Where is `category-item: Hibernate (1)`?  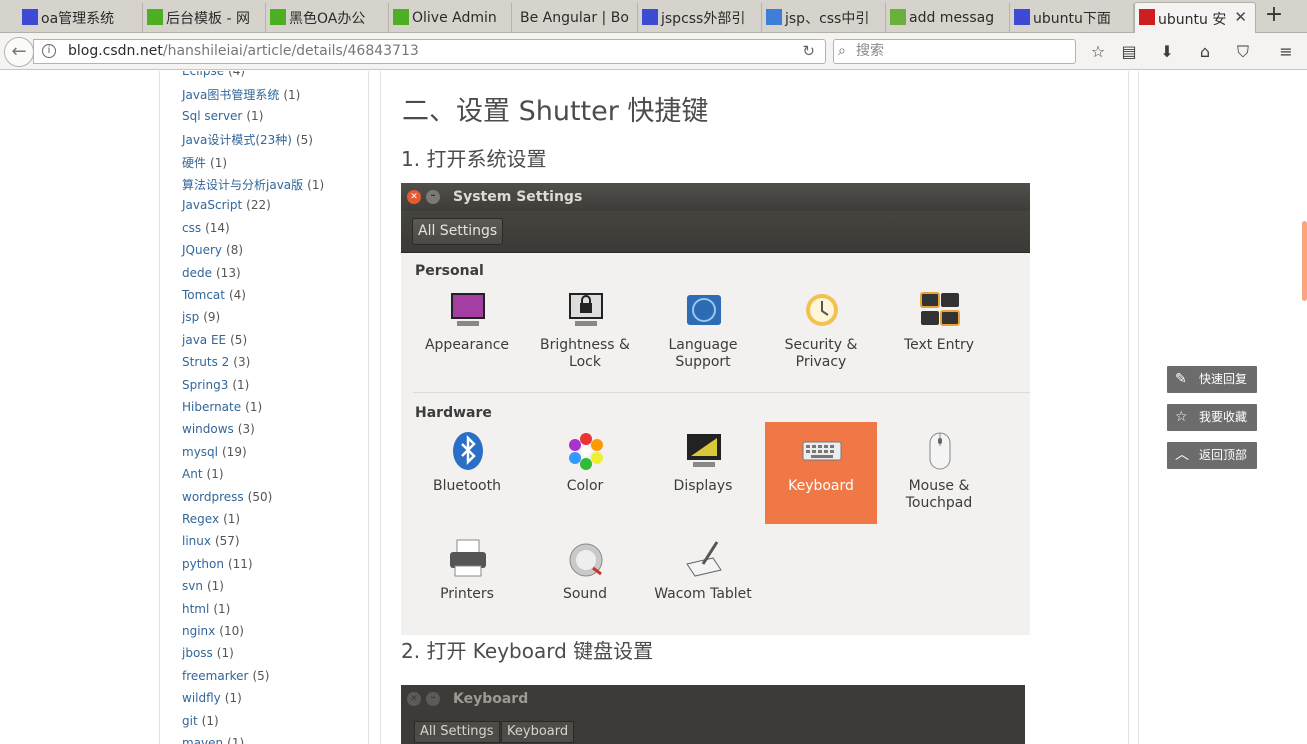
category-item: Hibernate (1) is located at coordinates (222, 407).